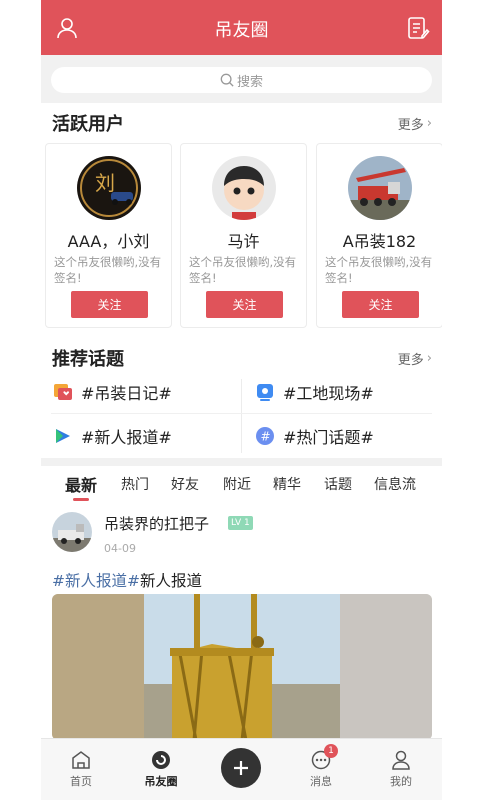 This screenshot has width=480, height=800. Describe the element at coordinates (395, 484) in the screenshot. I see `tab-info-stream: 信息流` at that location.